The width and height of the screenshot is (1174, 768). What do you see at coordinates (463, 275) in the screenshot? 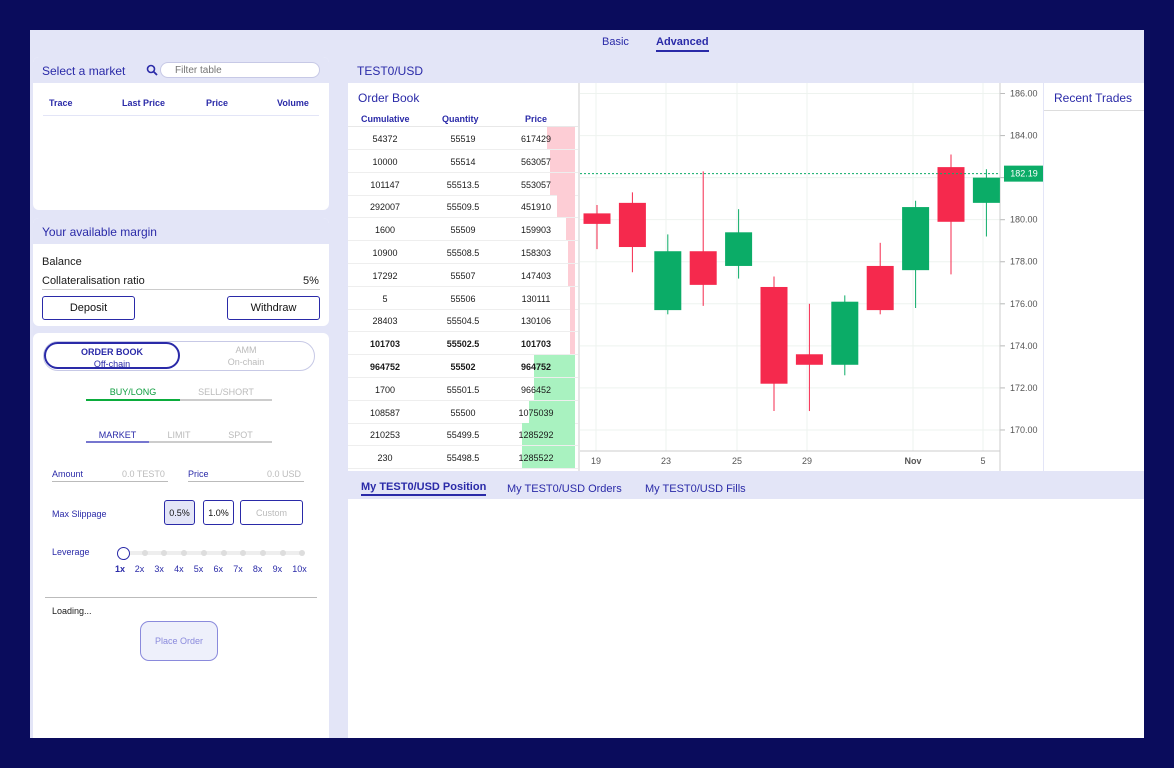
I see `ask-row: 17292 55507 147403` at bounding box center [463, 275].